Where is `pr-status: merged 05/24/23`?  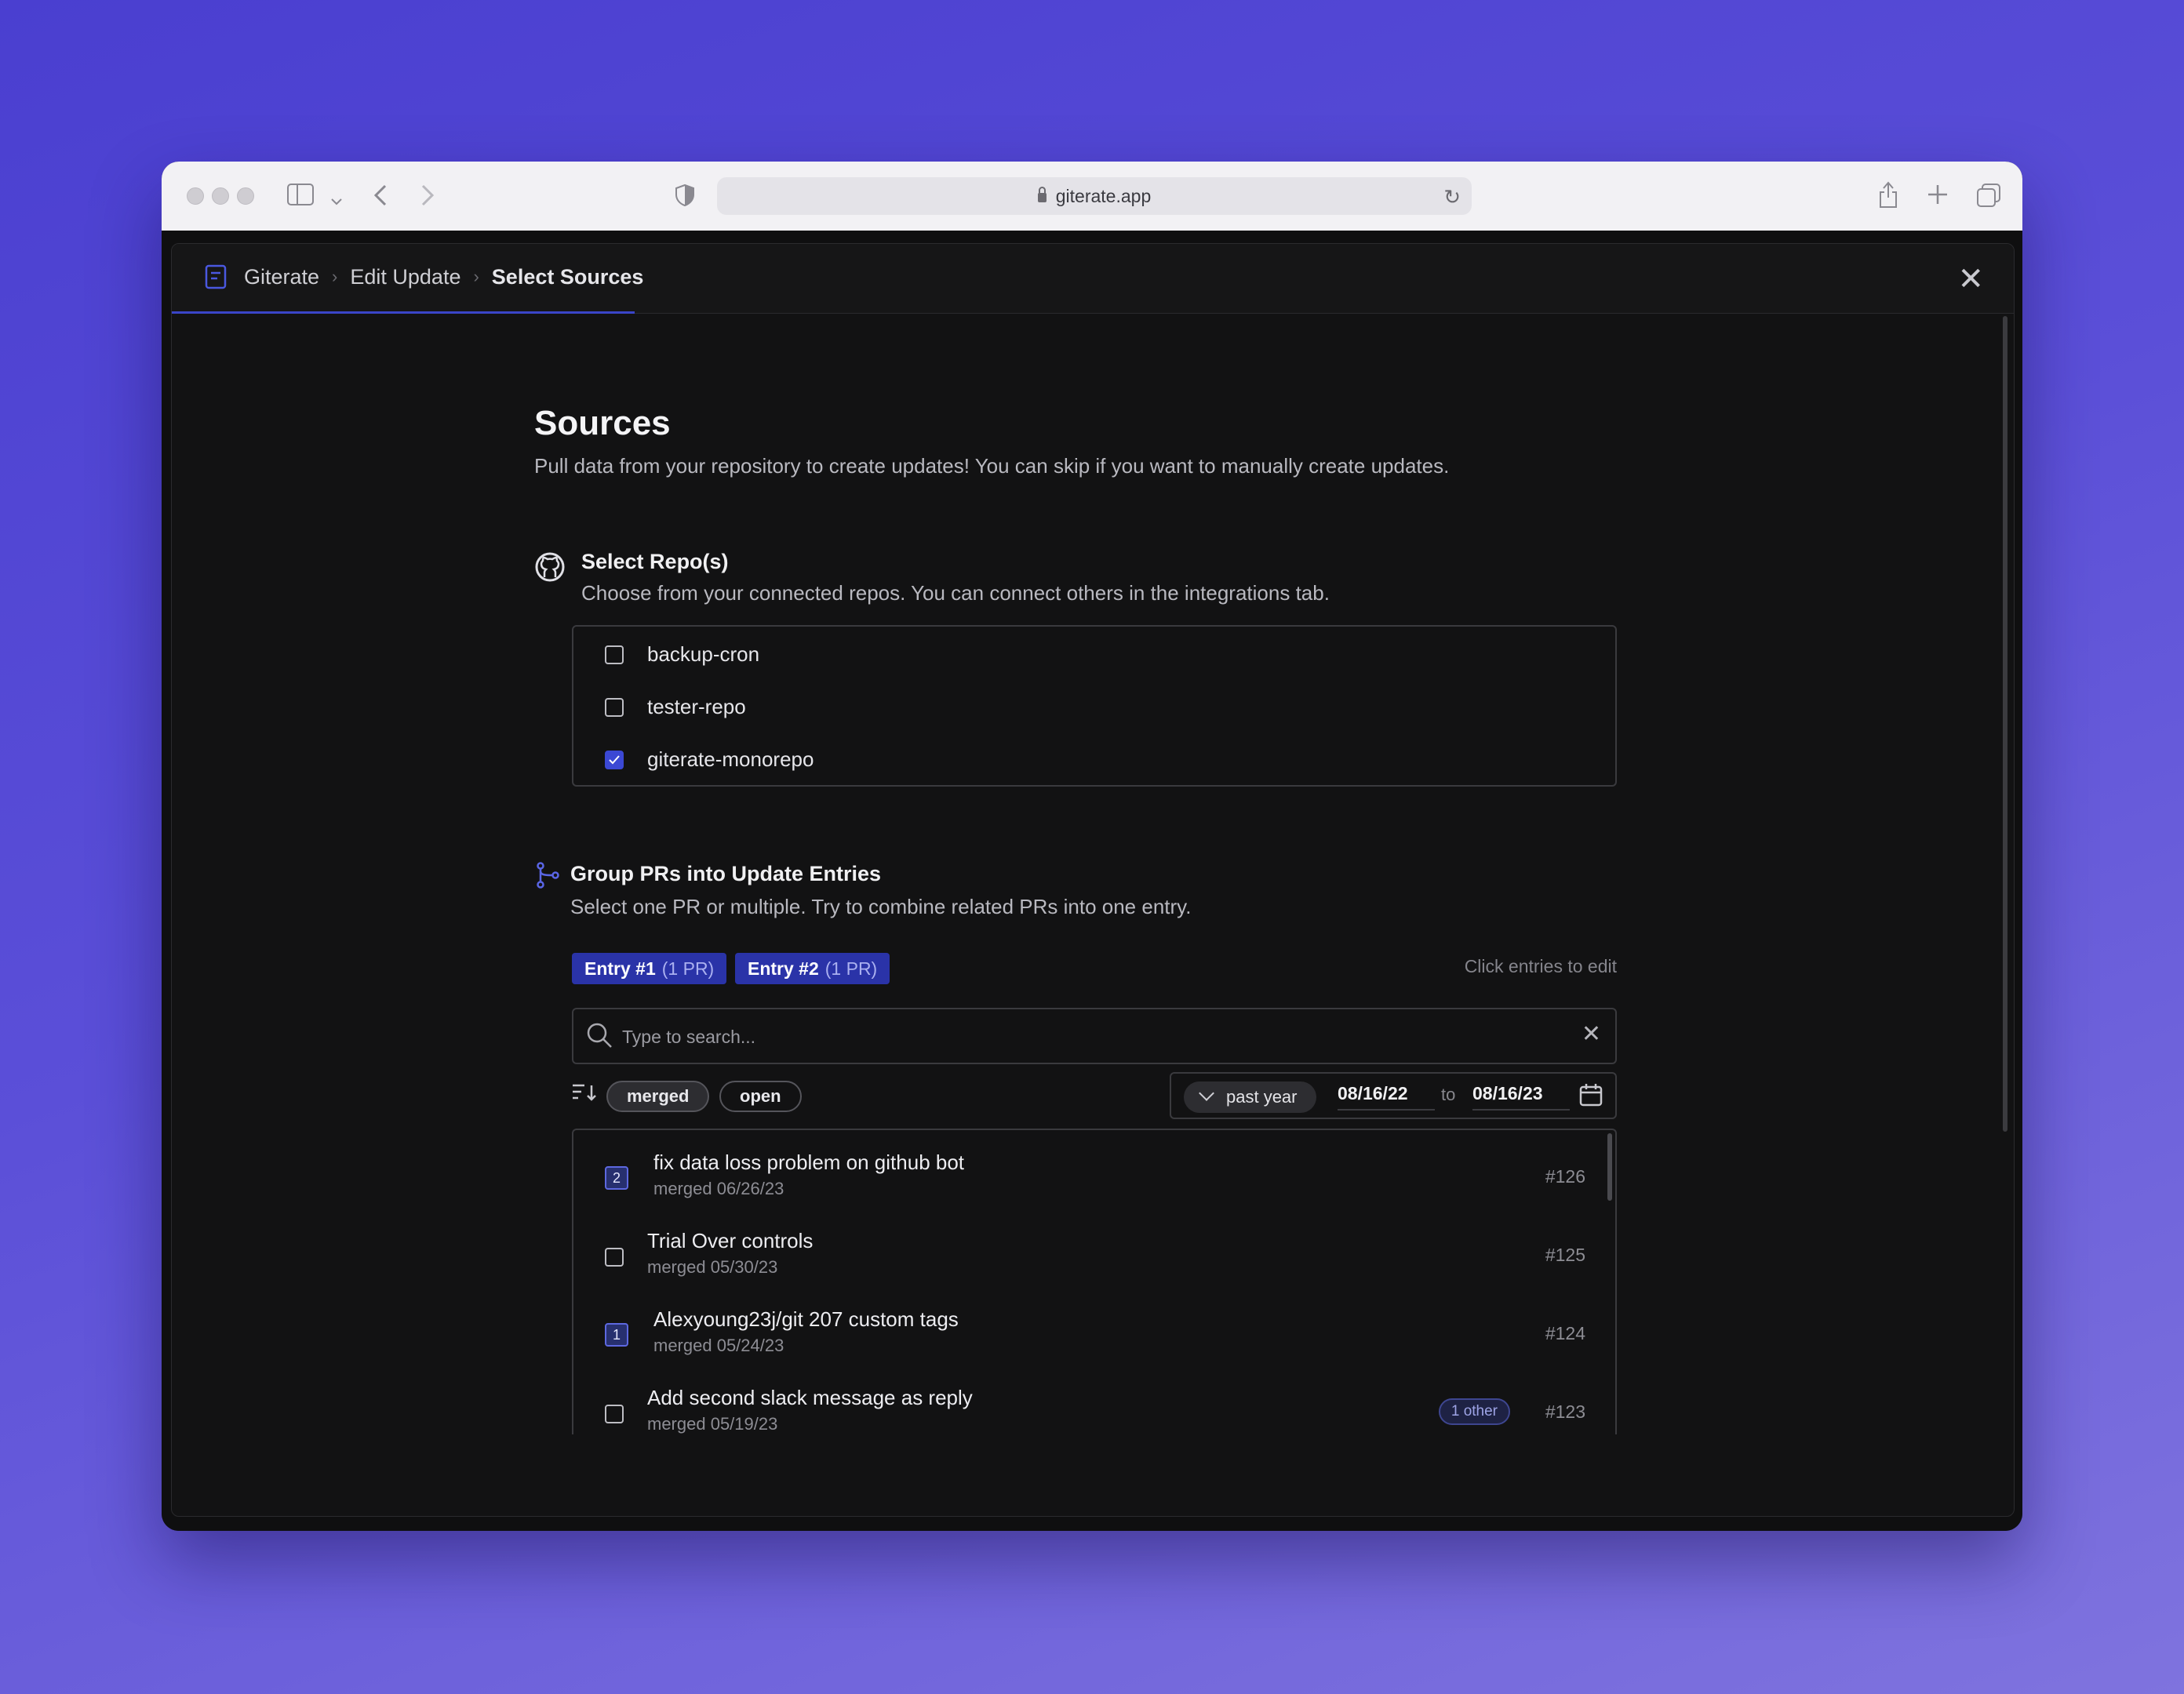
pr-status: merged 05/24/23 is located at coordinates (718, 1345).